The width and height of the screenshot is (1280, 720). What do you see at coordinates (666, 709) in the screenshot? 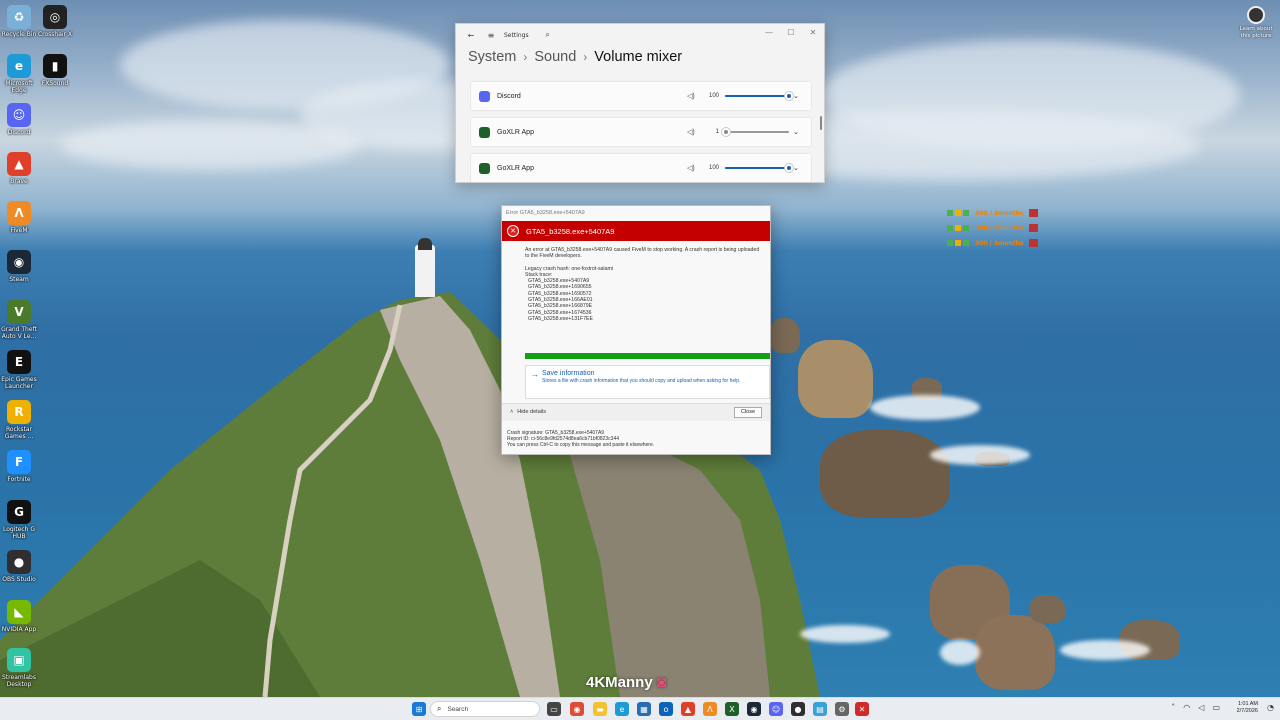
I see `outlook-icon: o` at bounding box center [666, 709].